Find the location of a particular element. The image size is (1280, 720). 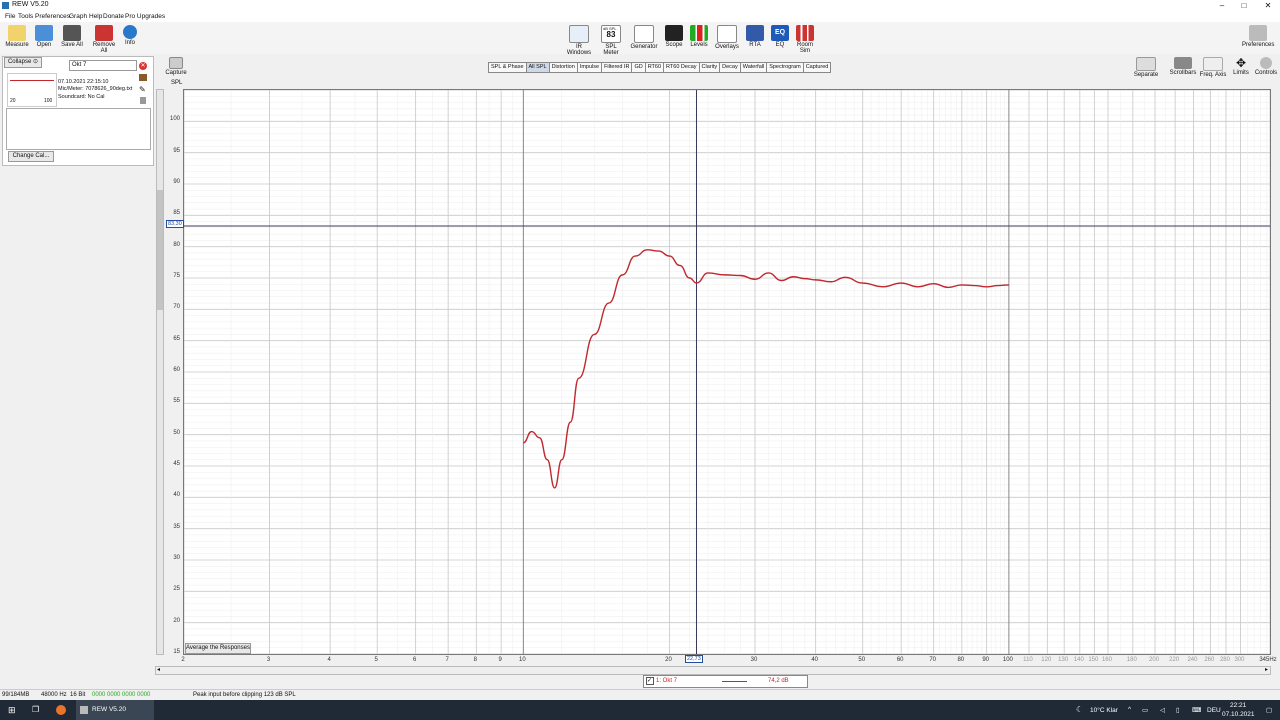

ir-windows-button: IR Windows is located at coordinates (579, 40).